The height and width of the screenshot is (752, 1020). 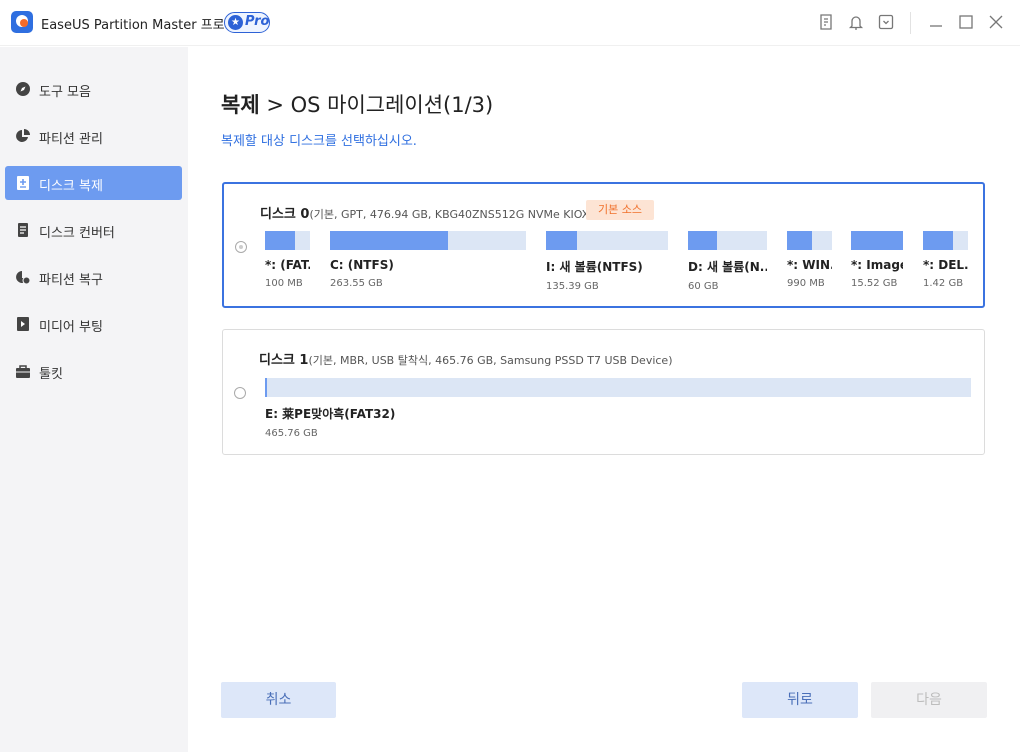 What do you see at coordinates (996, 22) in the screenshot?
I see `close-icon` at bounding box center [996, 22].